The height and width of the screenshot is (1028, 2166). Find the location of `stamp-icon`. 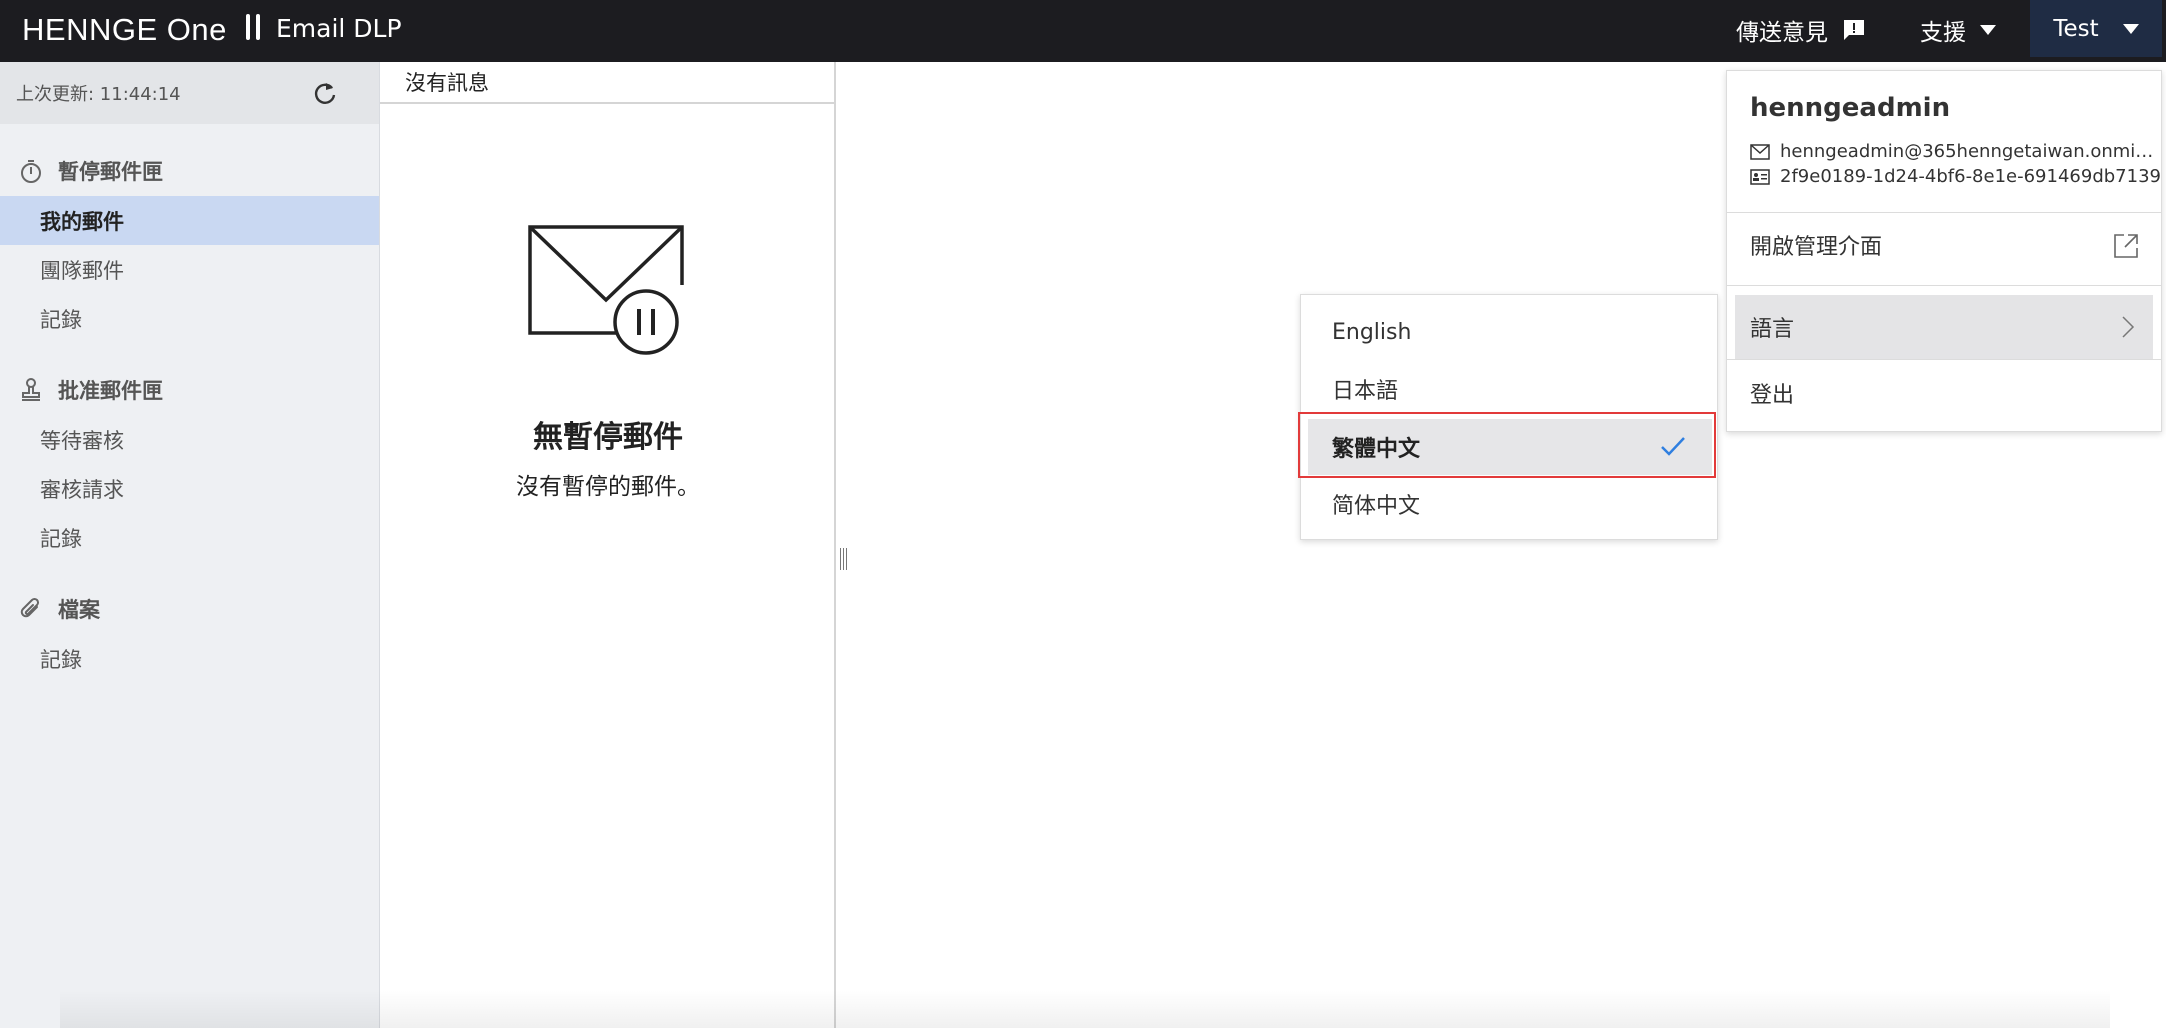

stamp-icon is located at coordinates (31, 389).